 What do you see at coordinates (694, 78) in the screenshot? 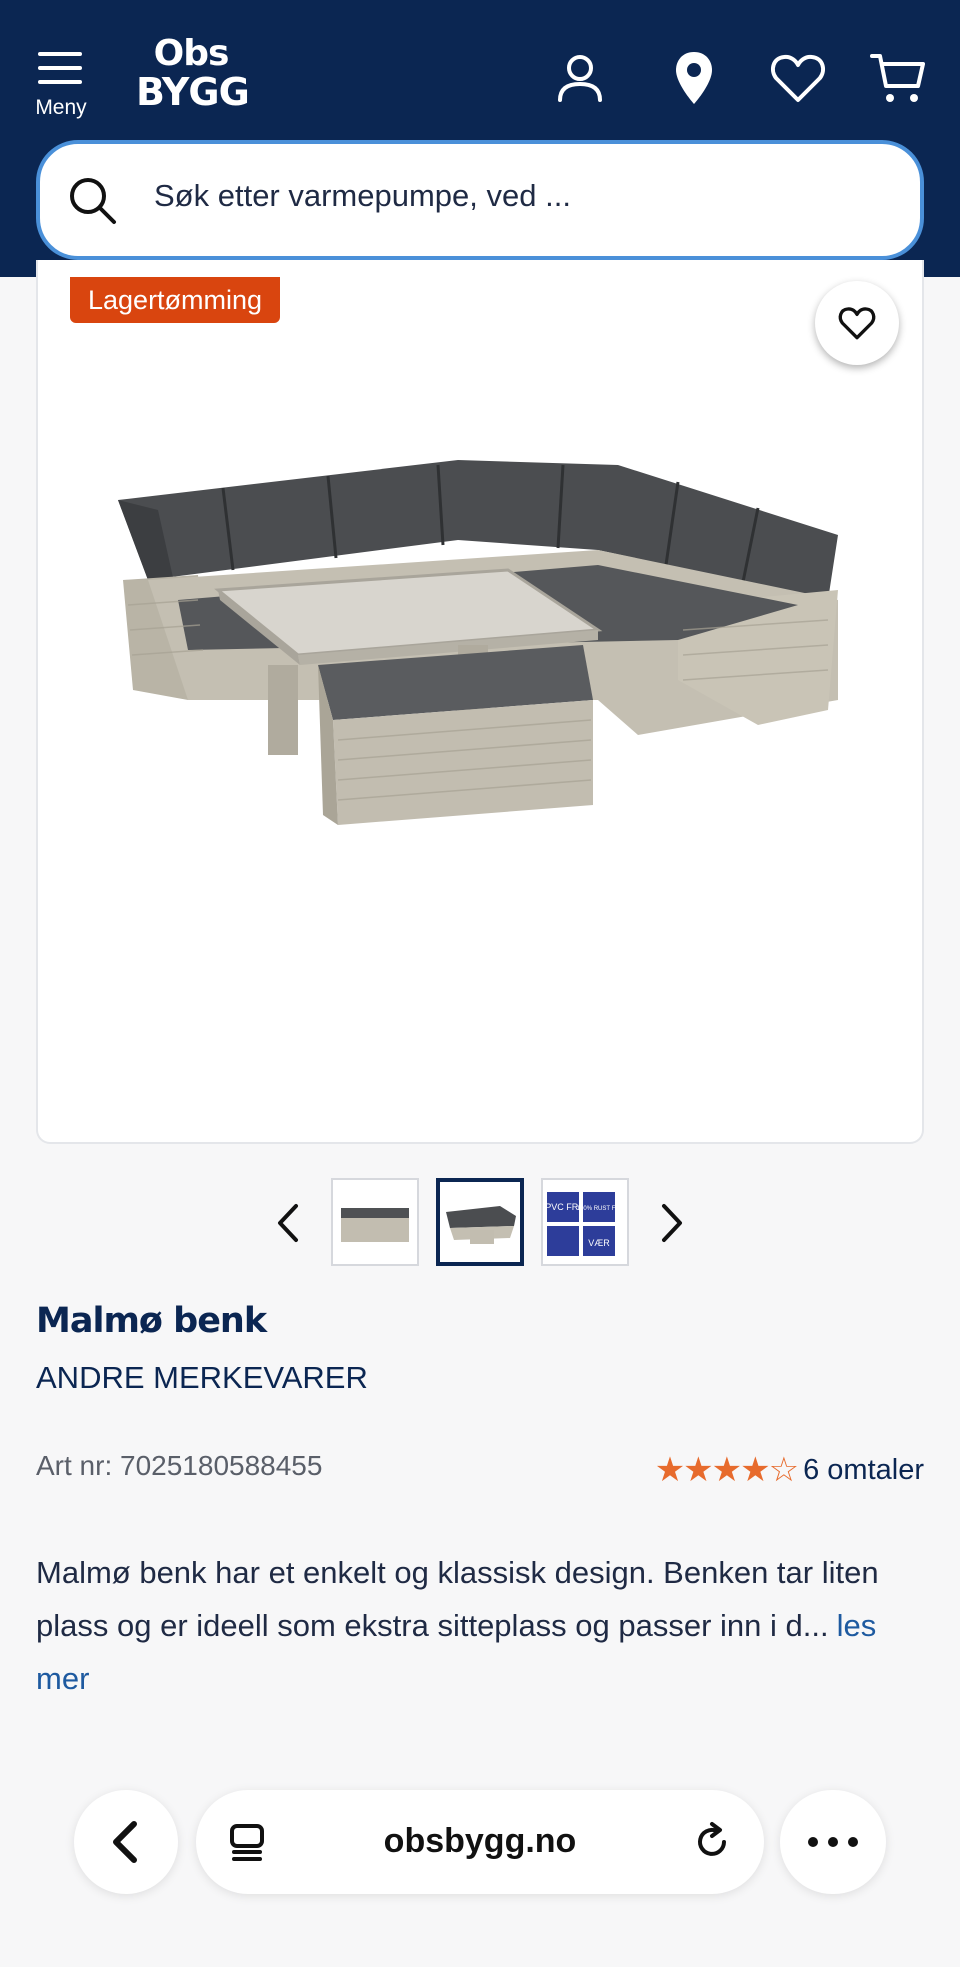
I see `location-pin-icon` at bounding box center [694, 78].